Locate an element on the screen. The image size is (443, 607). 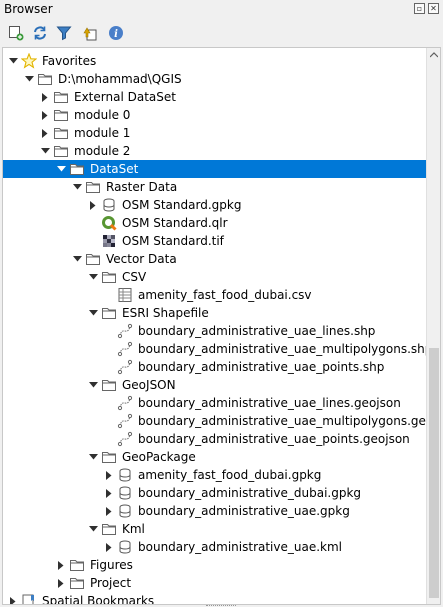
tree-item: OSM Standard.tif is located at coordinates (215, 241).